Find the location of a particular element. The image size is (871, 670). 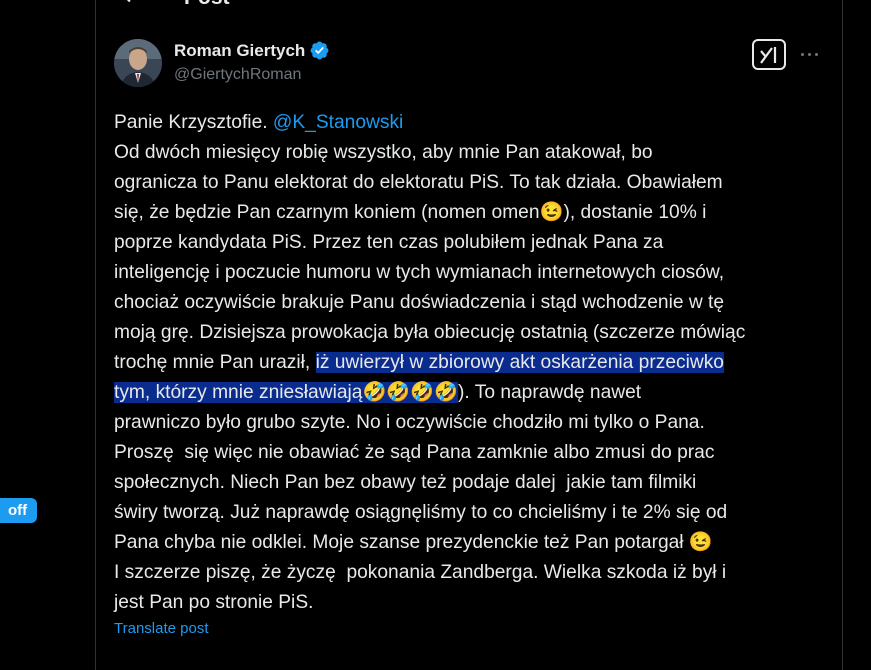

author-name-line: Roman Giertych is located at coordinates (252, 50).